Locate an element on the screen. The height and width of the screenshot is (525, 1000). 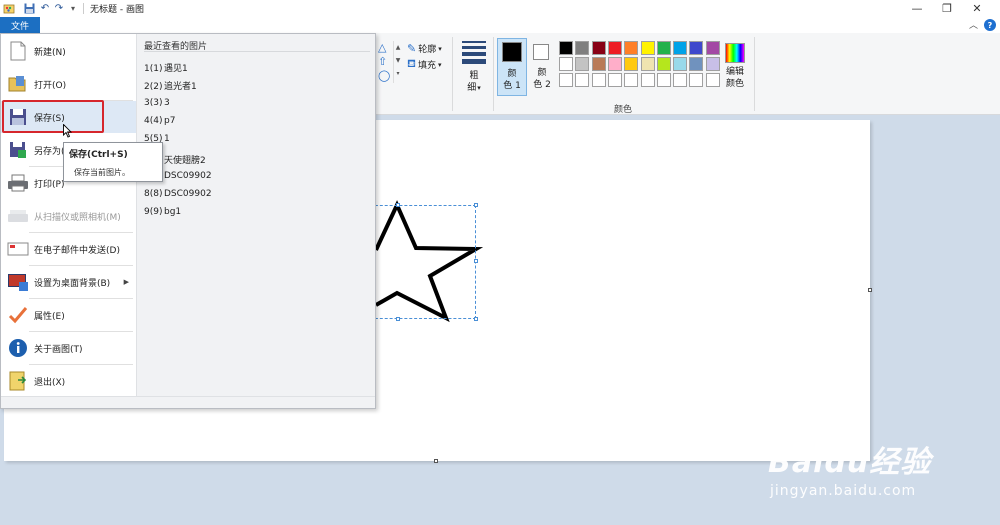
tooltip-description: 保存当前图片。 is located at coordinates (102, 172).